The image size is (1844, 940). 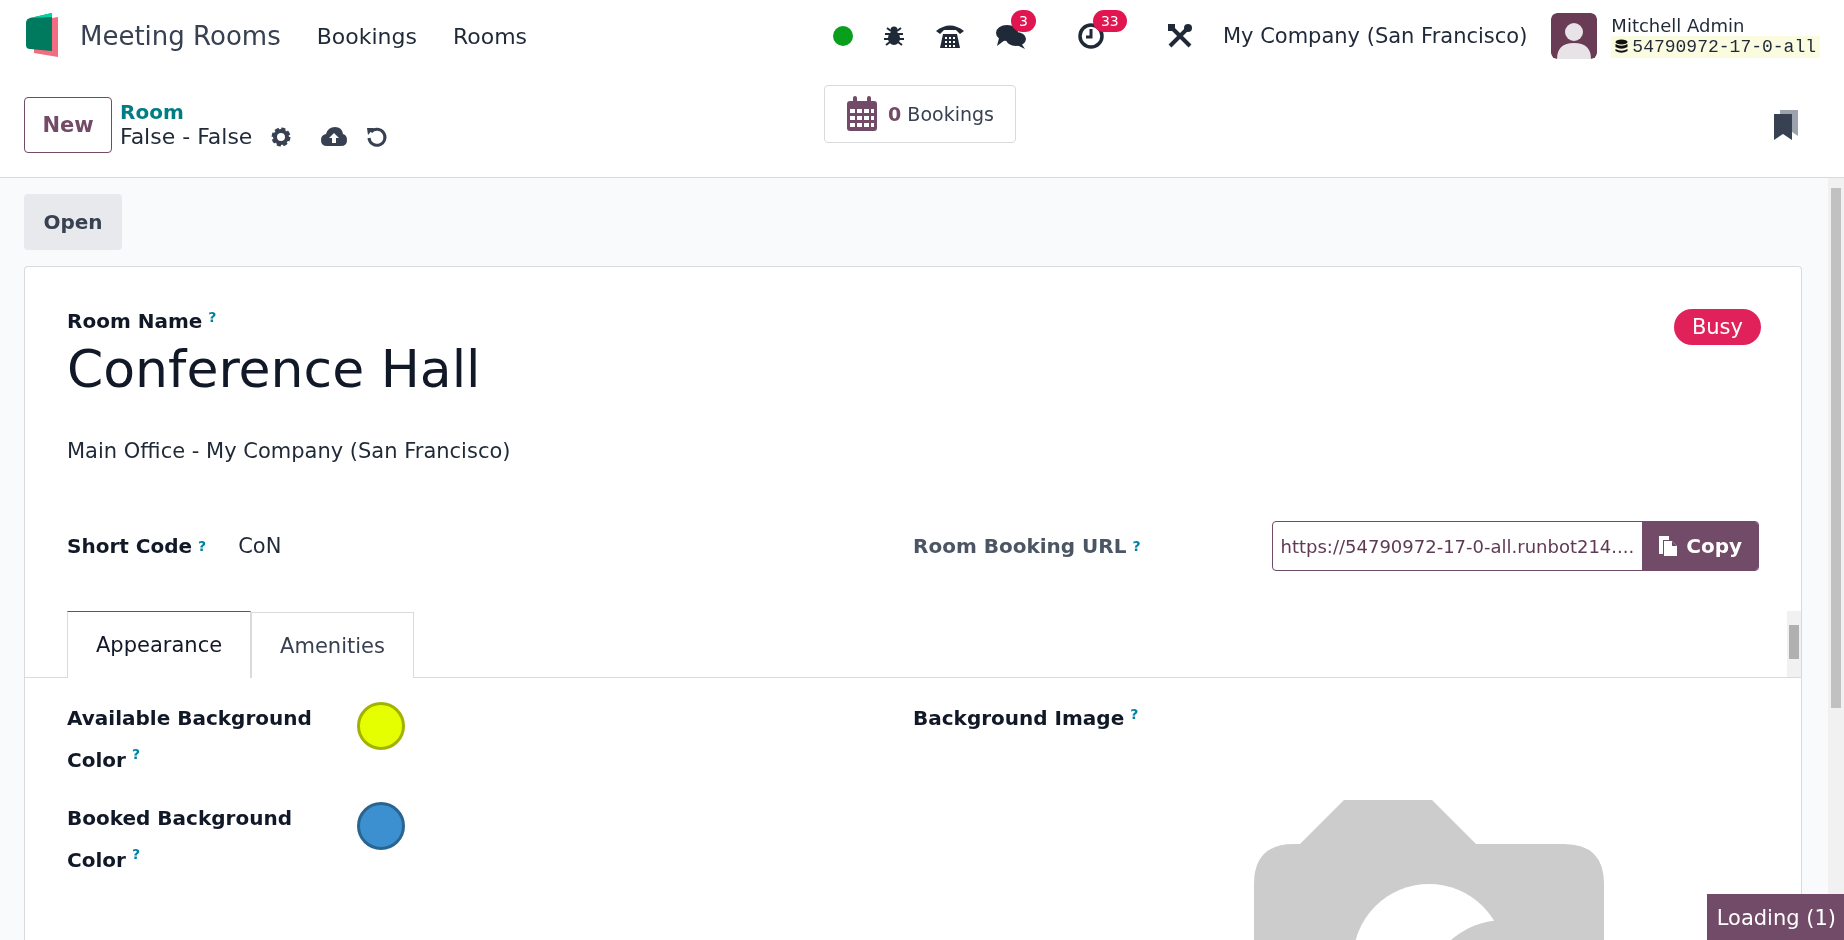 What do you see at coordinates (490, 36) in the screenshot?
I see `menu-item: Rooms` at bounding box center [490, 36].